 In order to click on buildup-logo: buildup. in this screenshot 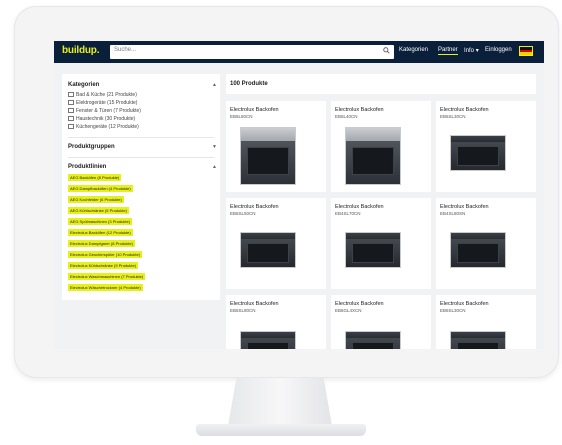, I will do `click(80, 50)`.